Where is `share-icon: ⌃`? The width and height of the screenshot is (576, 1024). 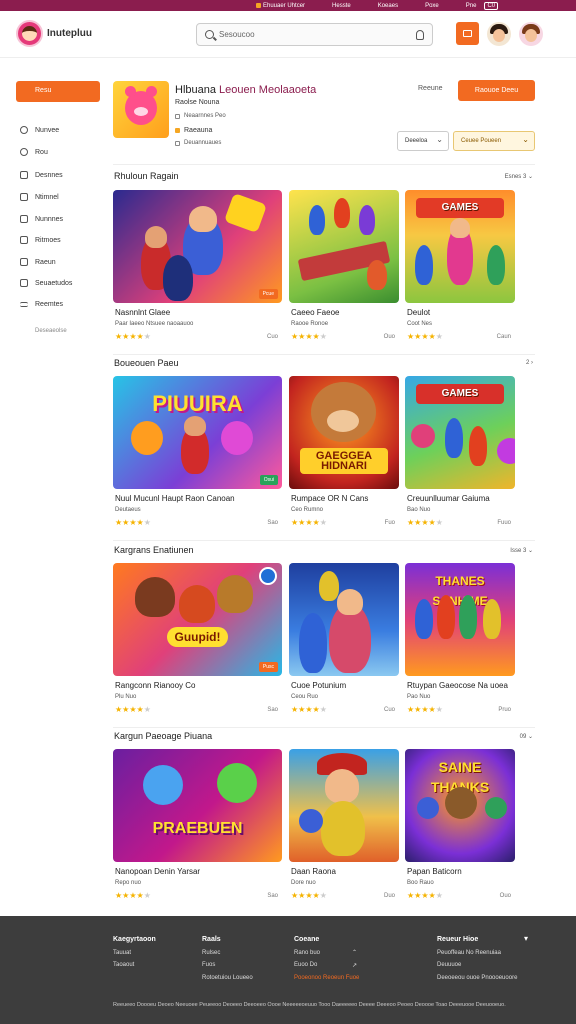 share-icon: ⌃ is located at coordinates (354, 953).